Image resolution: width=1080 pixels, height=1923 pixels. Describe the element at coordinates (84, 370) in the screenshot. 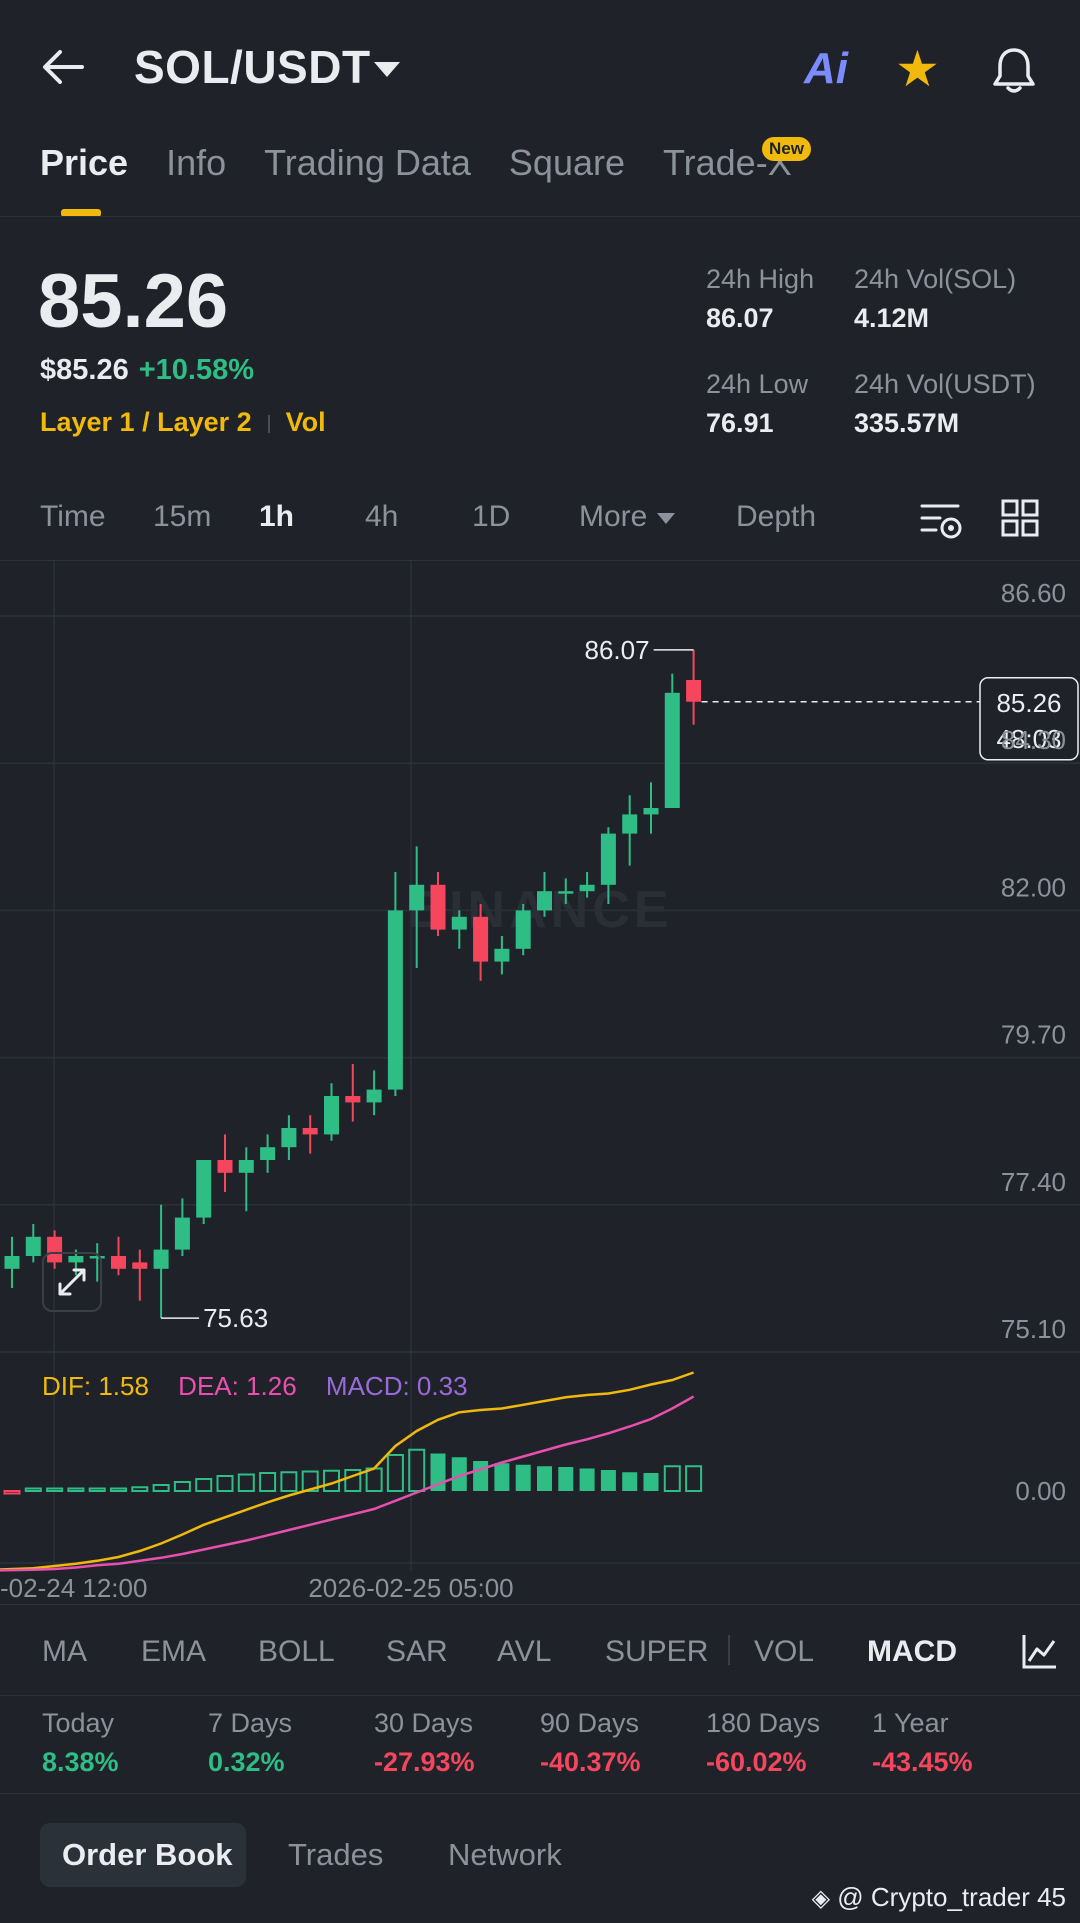

I see `usd-price: $85.26` at that location.